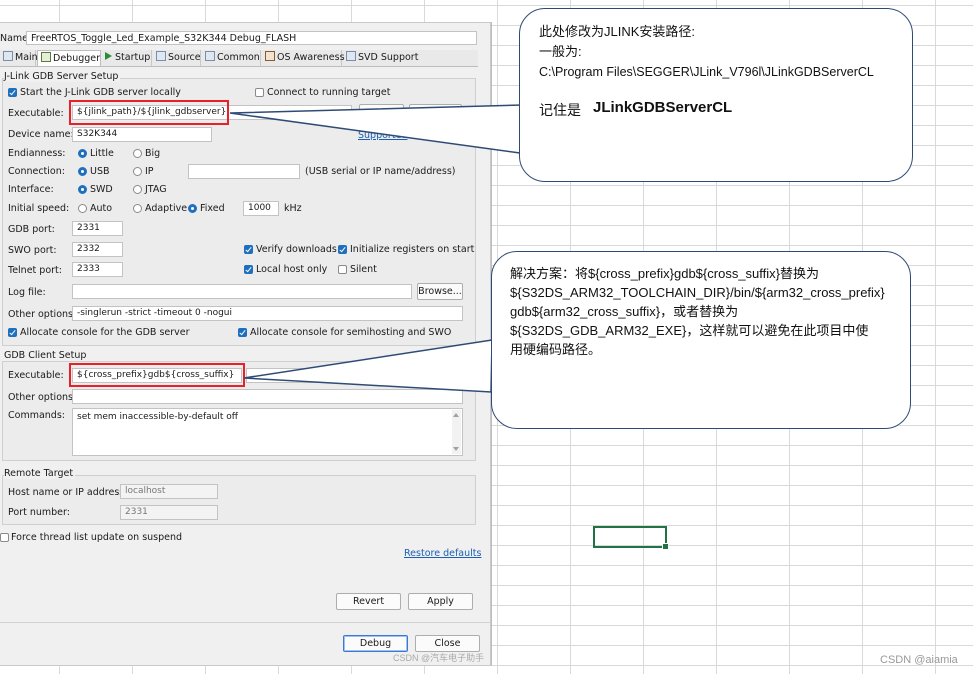  I want to click on spreadsheet-selected-cell, so click(631, 538).